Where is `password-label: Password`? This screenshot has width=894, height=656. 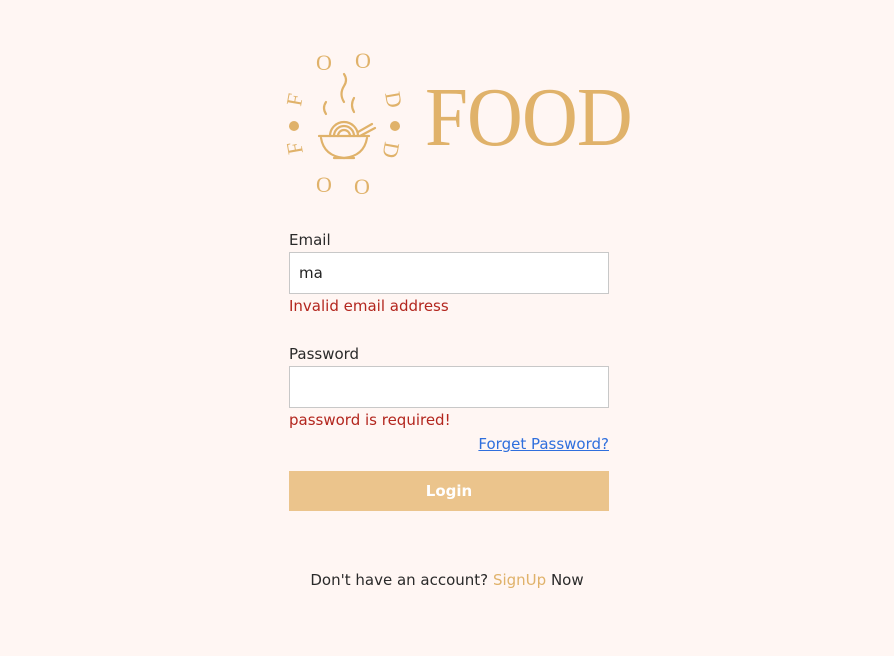
password-label: Password is located at coordinates (324, 354).